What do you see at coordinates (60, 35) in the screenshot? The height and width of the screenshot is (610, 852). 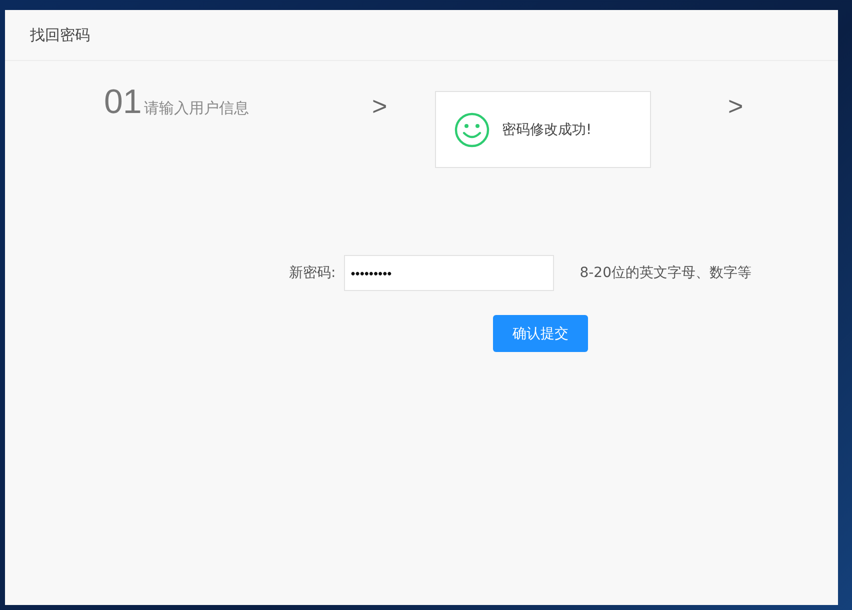 I see `dialog-title: 找回密码` at bounding box center [60, 35].